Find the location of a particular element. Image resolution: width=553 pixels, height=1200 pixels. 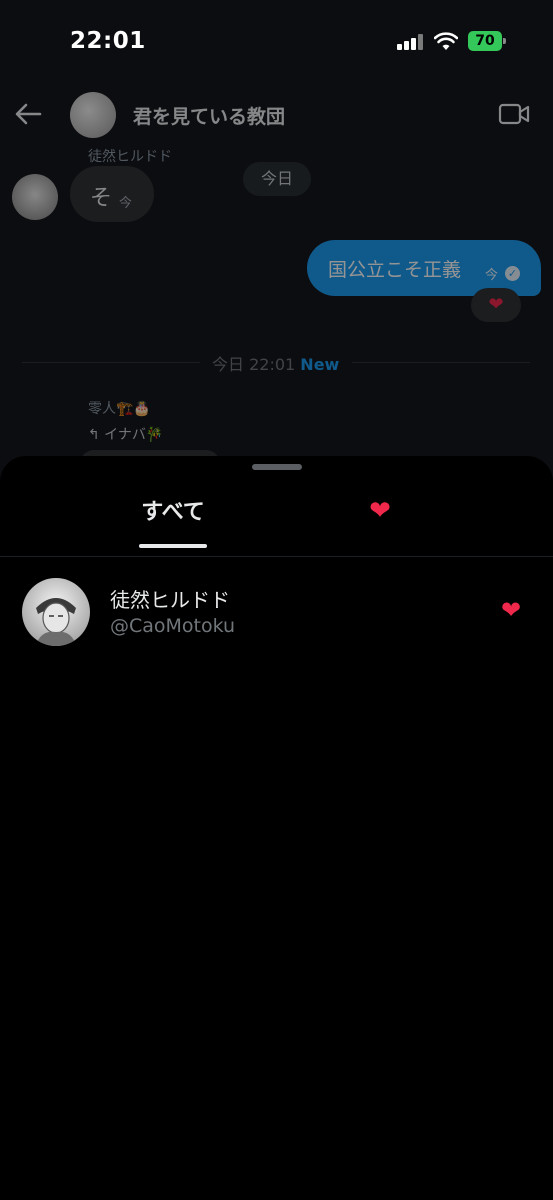

selected-tab-indicator is located at coordinates (173, 546).